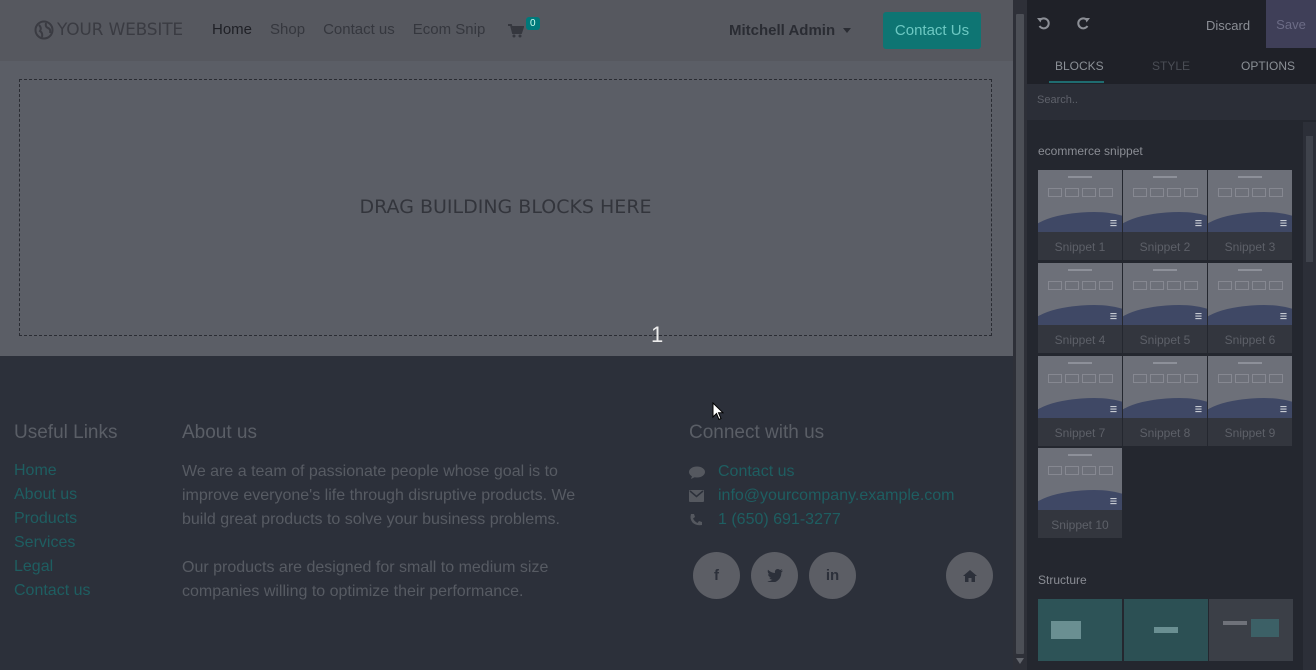 This screenshot has height=670, width=1316. Describe the element at coordinates (836, 495) in the screenshot. I see `connect-email-link: info@yourcompany.example.com` at that location.